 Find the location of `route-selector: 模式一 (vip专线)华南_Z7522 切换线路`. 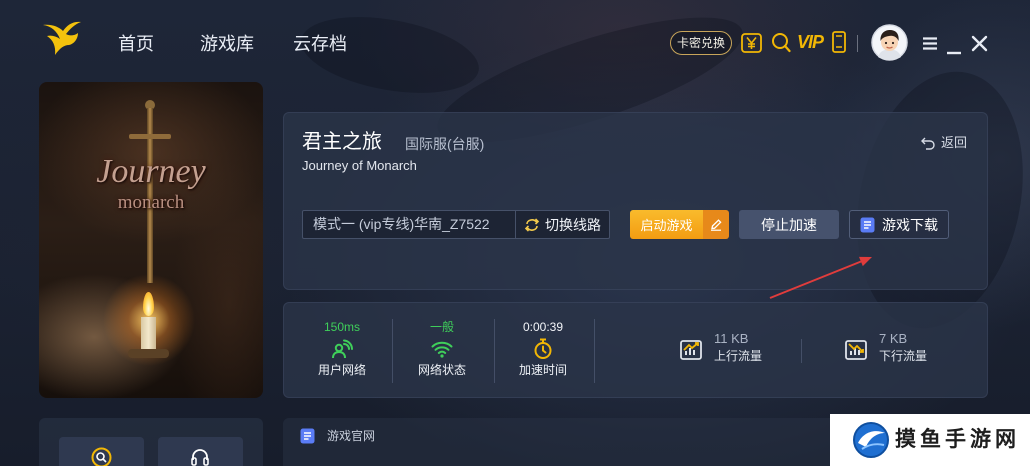

route-selector: 模式一 (vip专线)华南_Z7522 切换线路 is located at coordinates (456, 224).